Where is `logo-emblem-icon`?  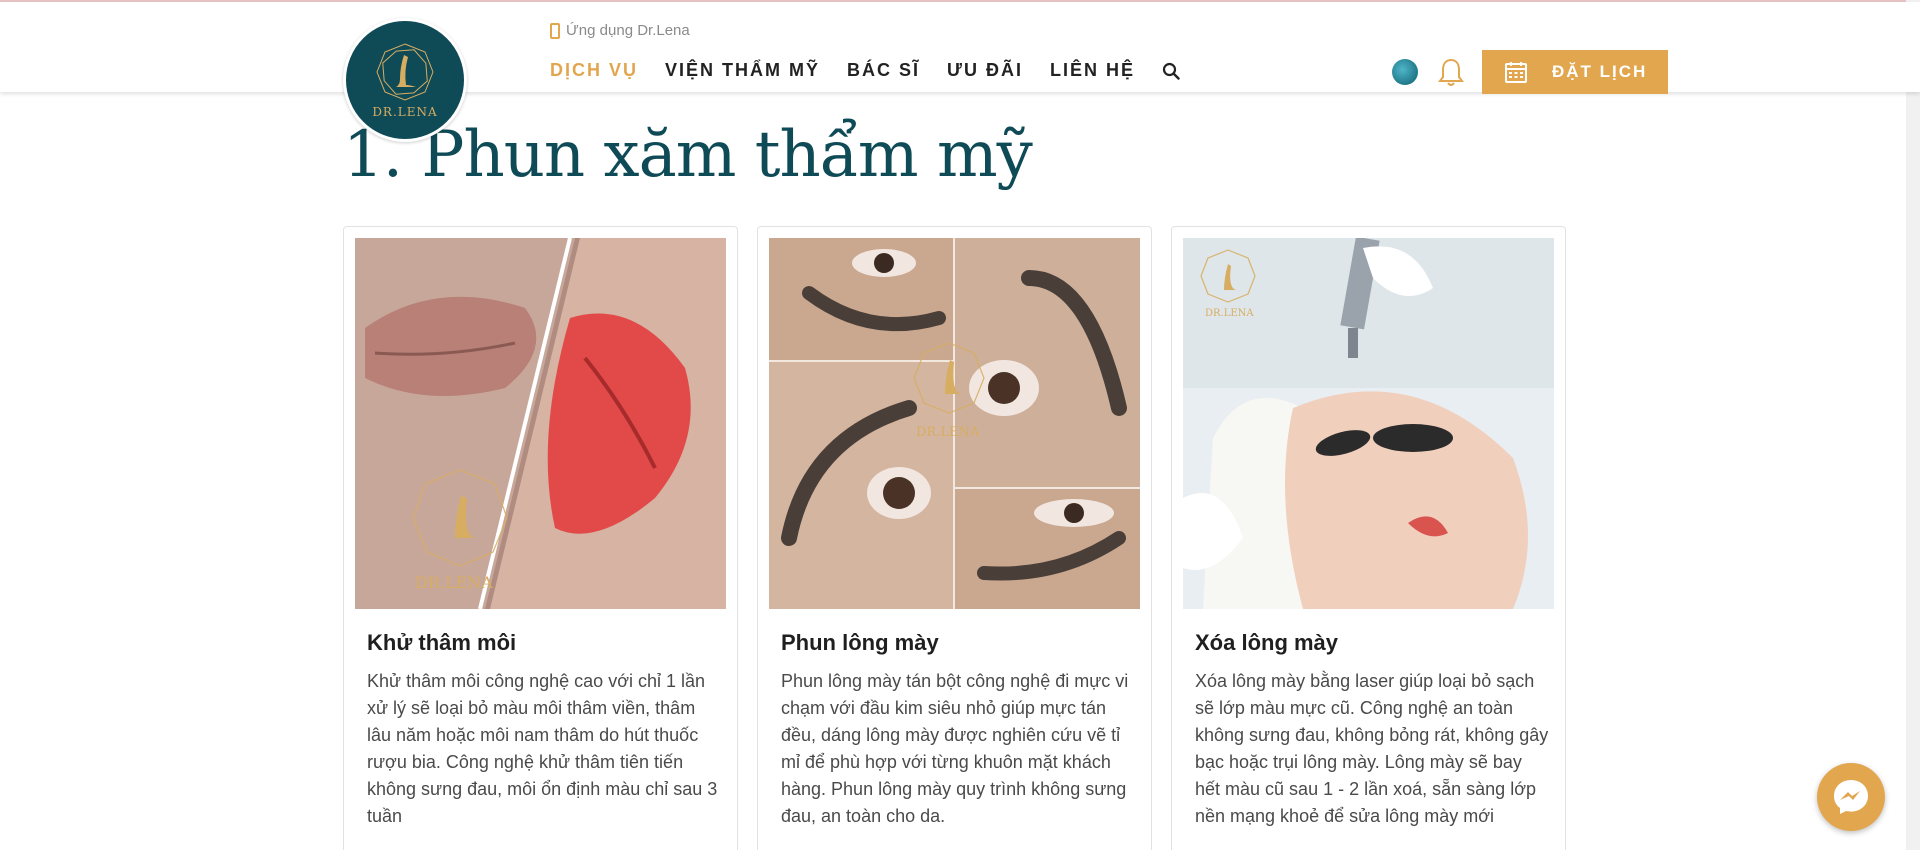 logo-emblem-icon is located at coordinates (405, 72).